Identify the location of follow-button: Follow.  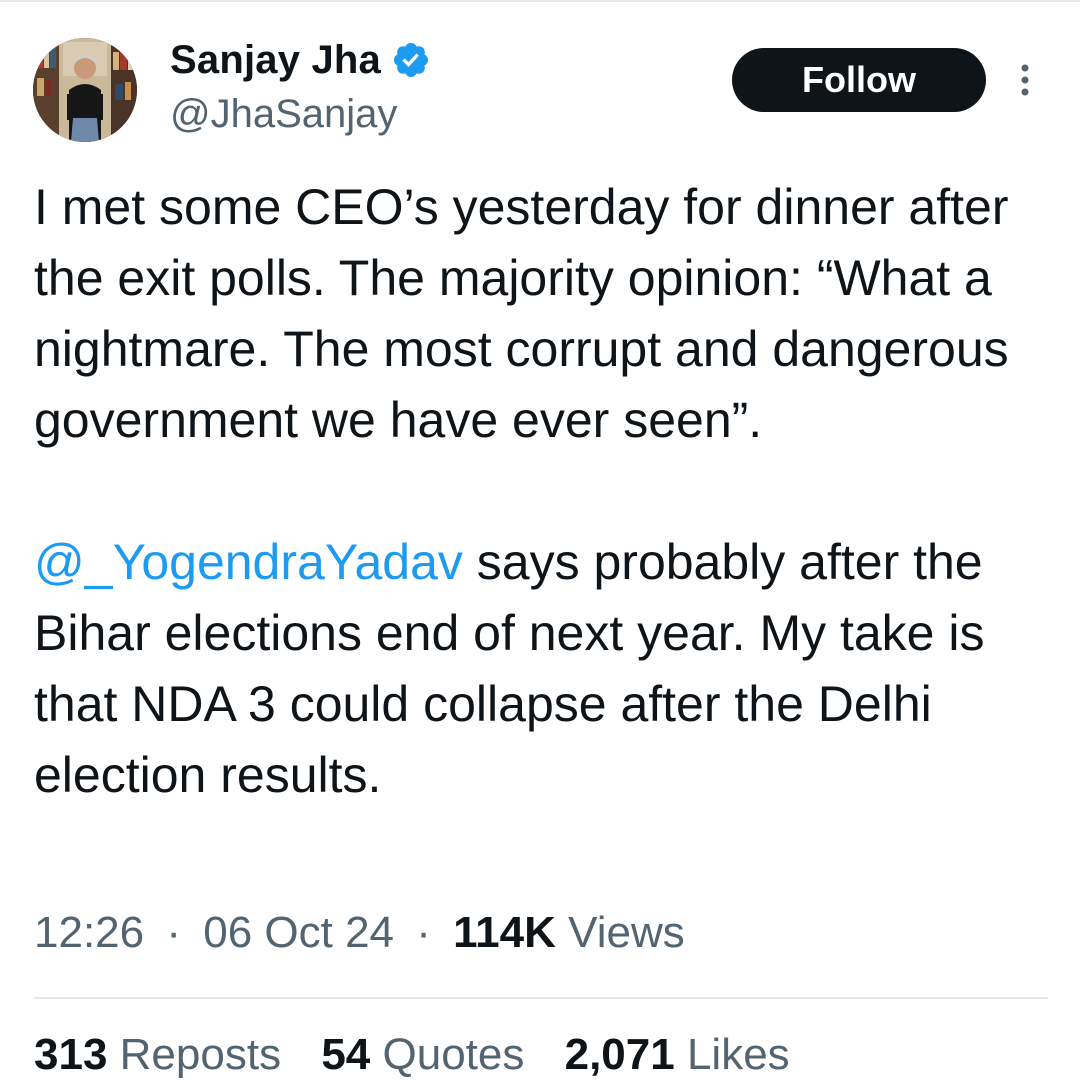
(859, 80).